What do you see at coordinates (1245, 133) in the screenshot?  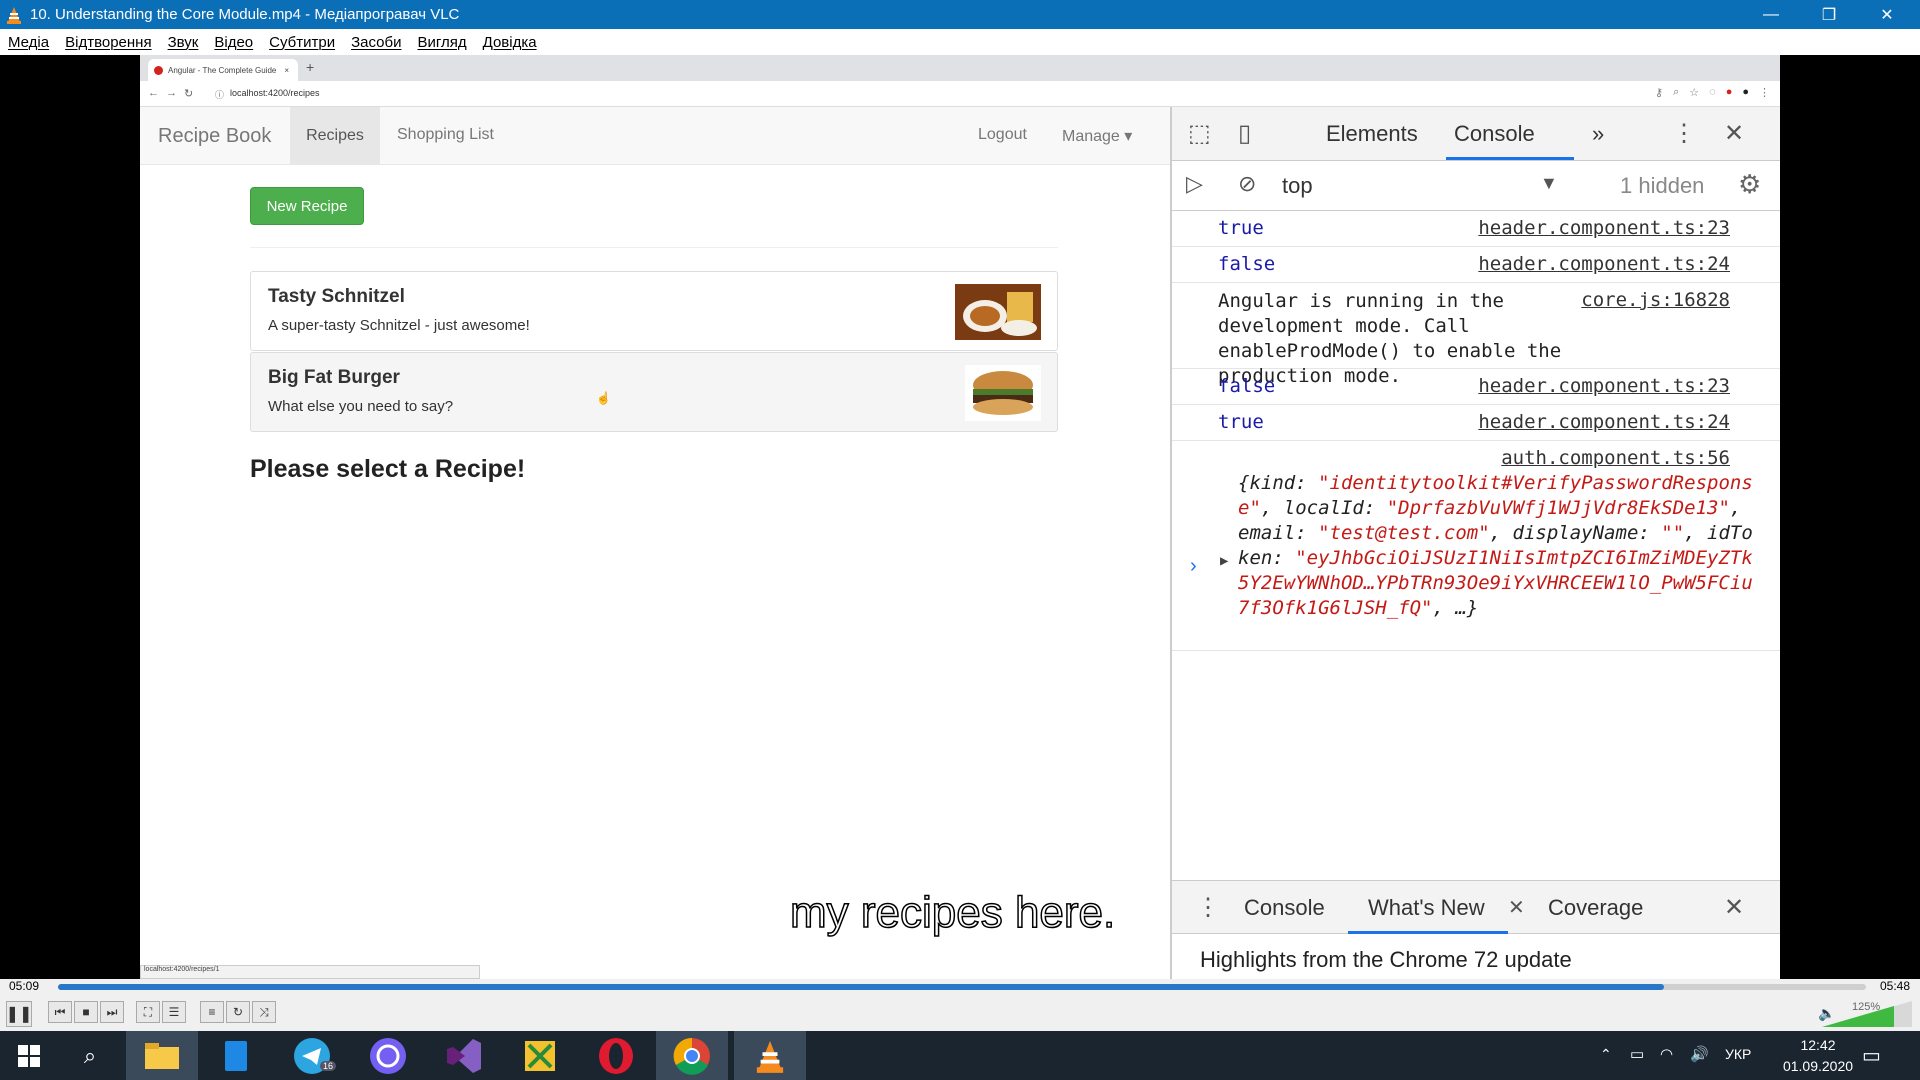 I see `device-toggle-icon: ▯` at bounding box center [1245, 133].